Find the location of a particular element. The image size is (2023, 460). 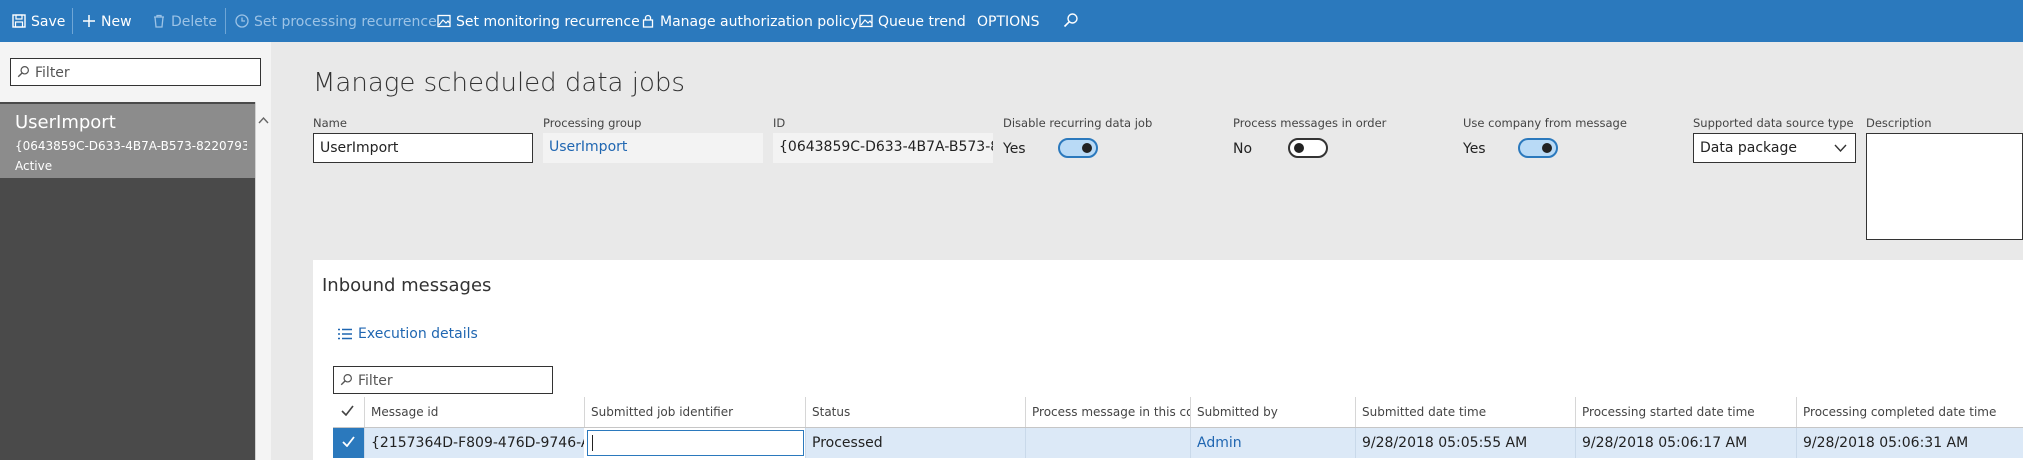

save-button: Save is located at coordinates (38, 21).